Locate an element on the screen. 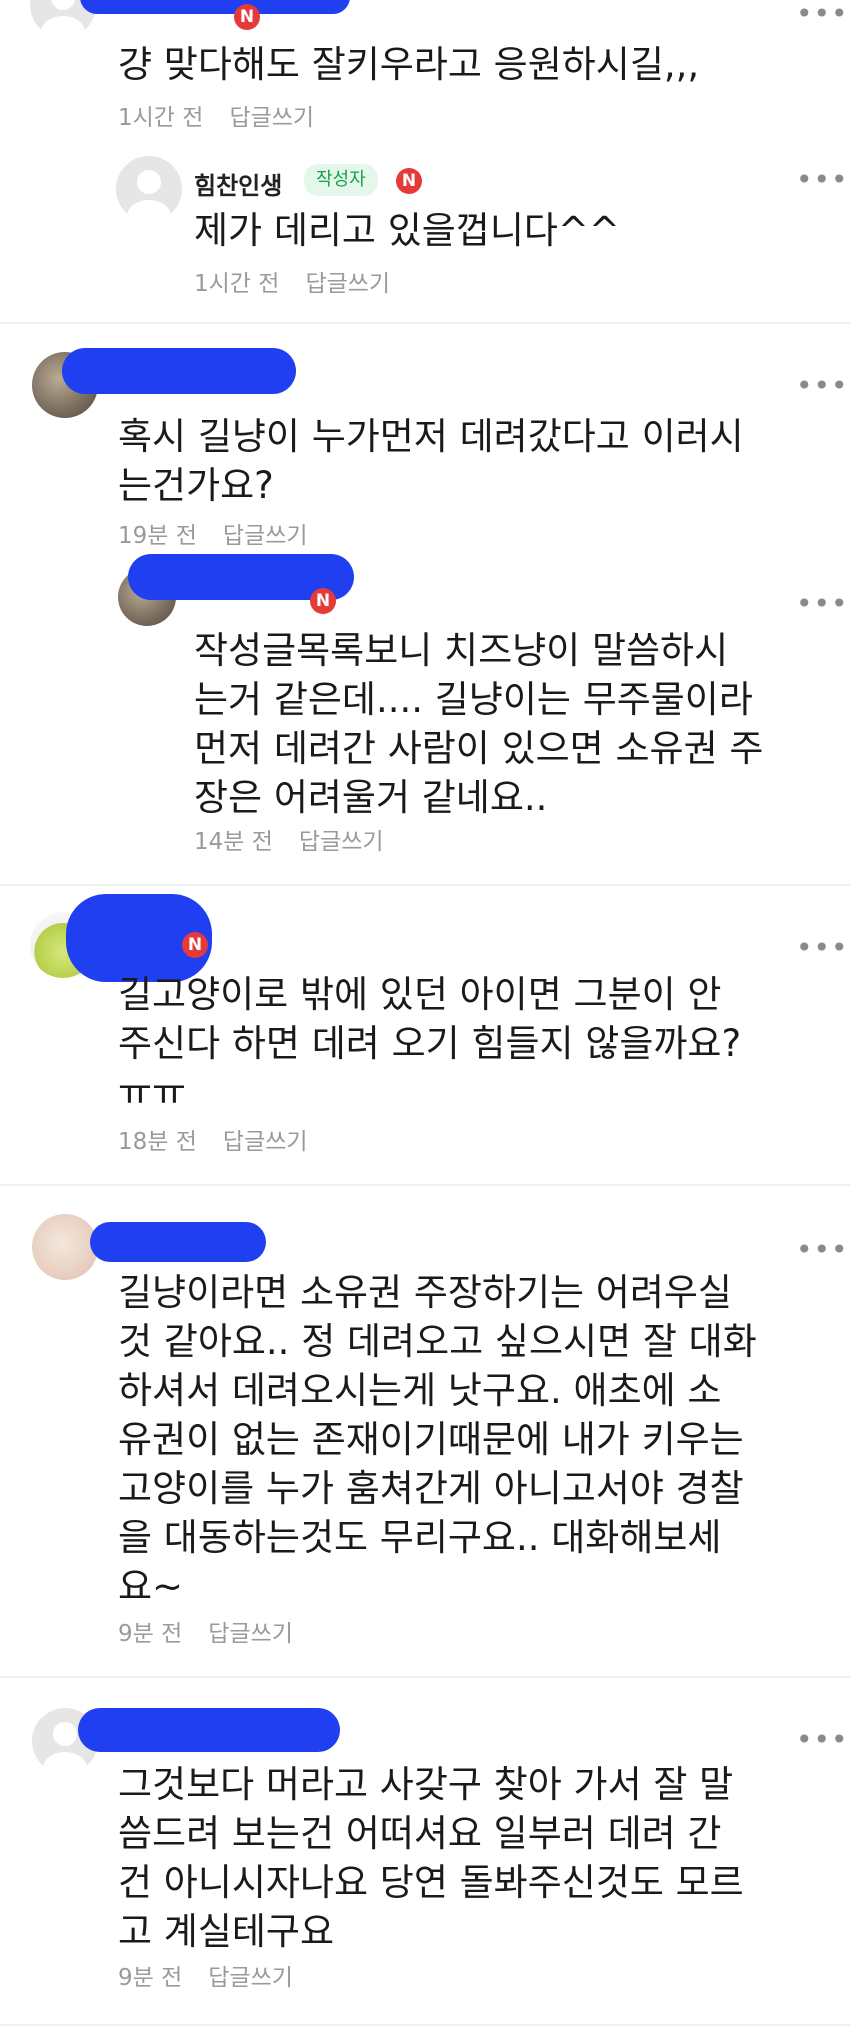  divider is located at coordinates (425, 2025).